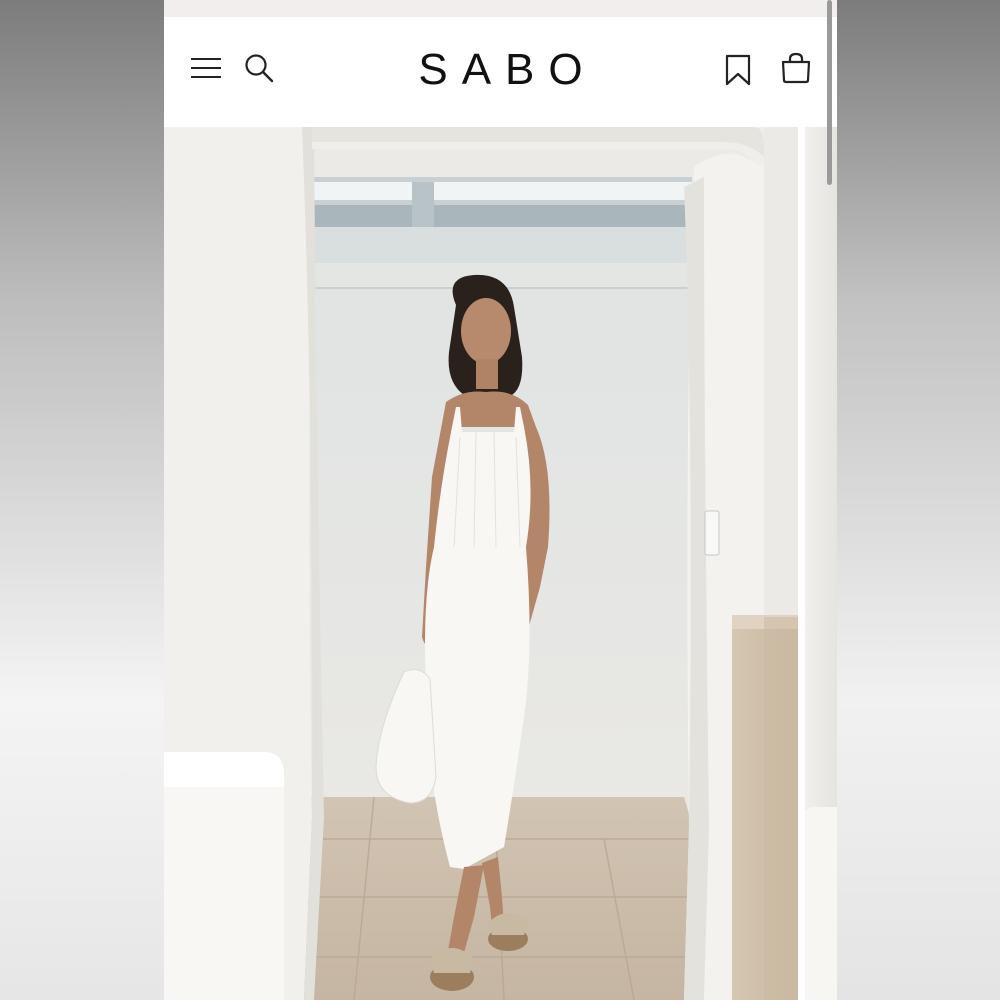 This screenshot has height=1000, width=1000. I want to click on status-bar, so click(500, 8).